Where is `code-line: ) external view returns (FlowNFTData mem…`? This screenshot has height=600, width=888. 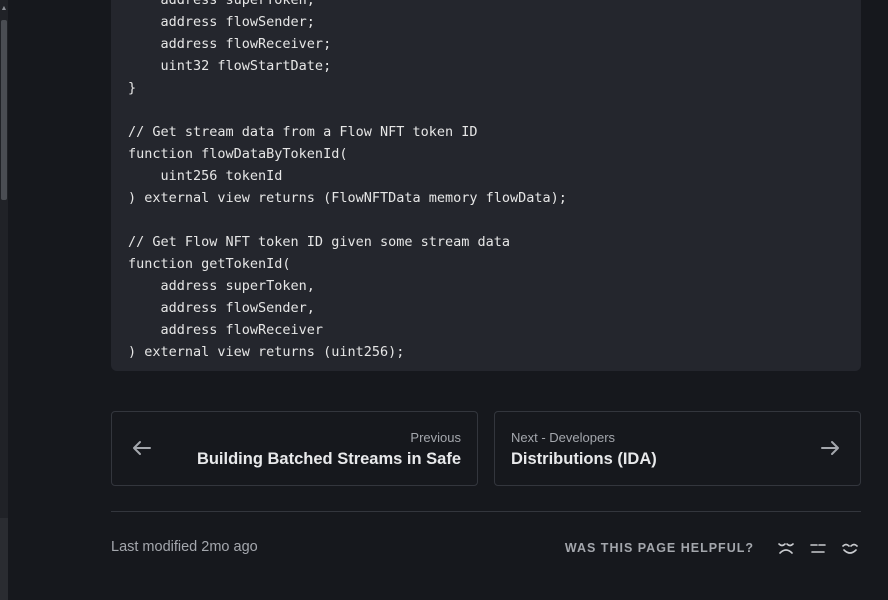 code-line: ) external view returns (FlowNFTData mem… is located at coordinates (347, 198).